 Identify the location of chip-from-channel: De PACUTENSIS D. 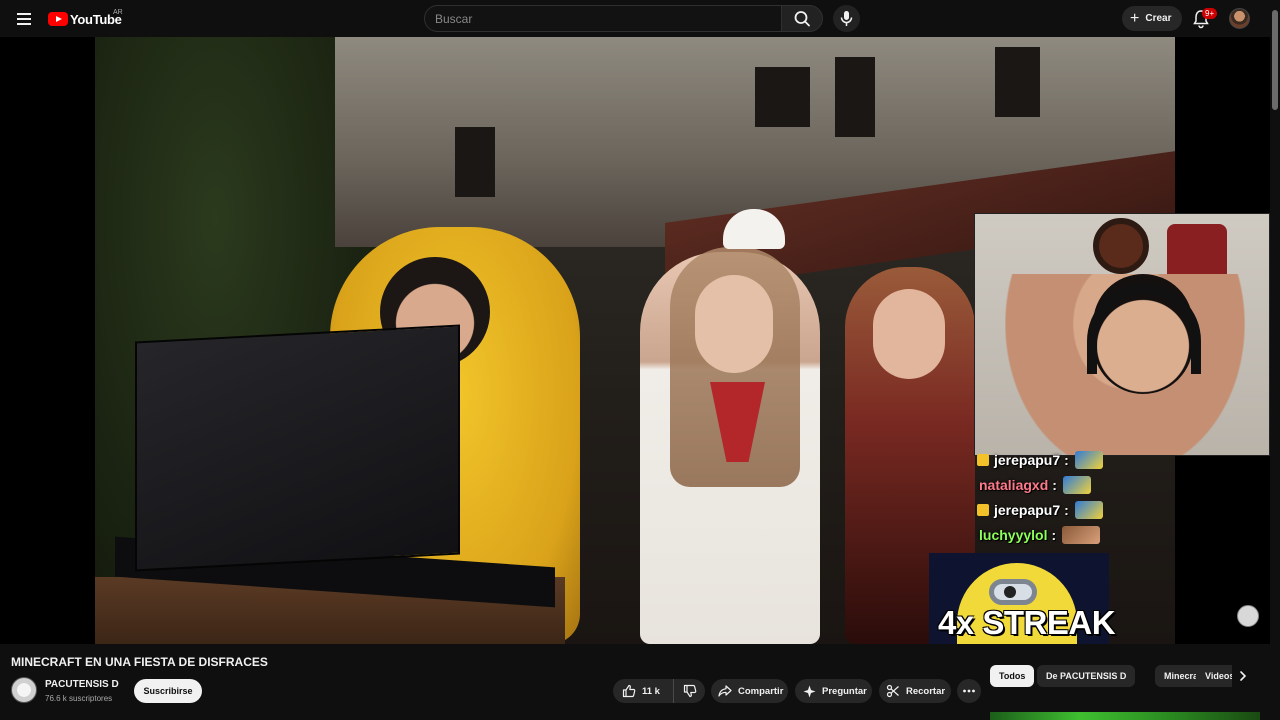
(1086, 676).